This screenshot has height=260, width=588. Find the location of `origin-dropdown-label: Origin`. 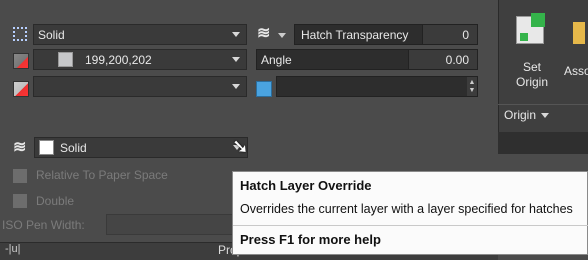

origin-dropdown-label: Origin is located at coordinates (520, 115).